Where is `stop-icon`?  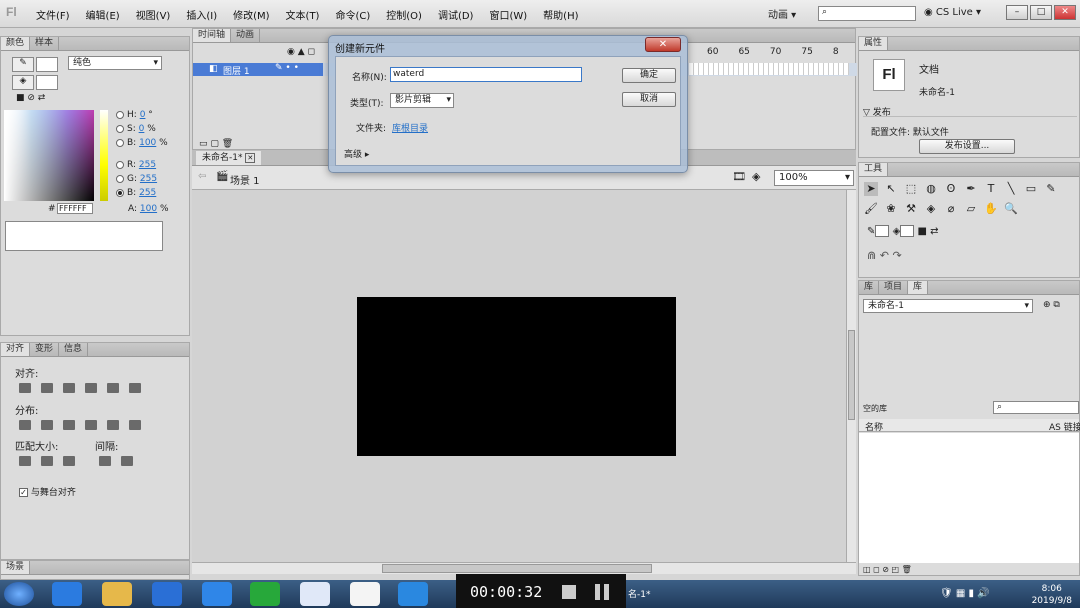 stop-icon is located at coordinates (569, 592).